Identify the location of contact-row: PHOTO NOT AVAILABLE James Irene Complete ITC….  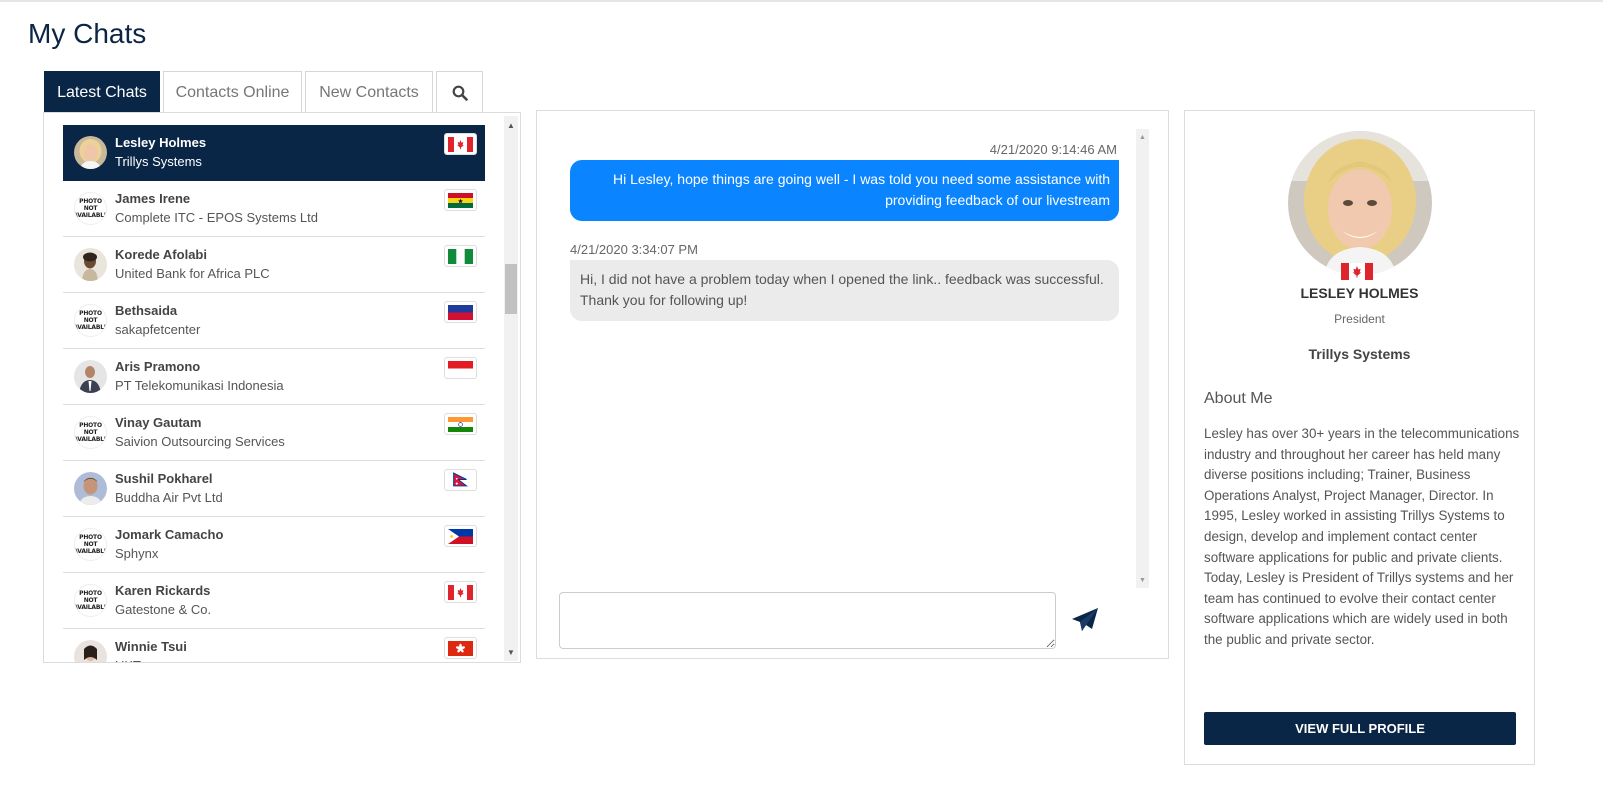
(274, 209).